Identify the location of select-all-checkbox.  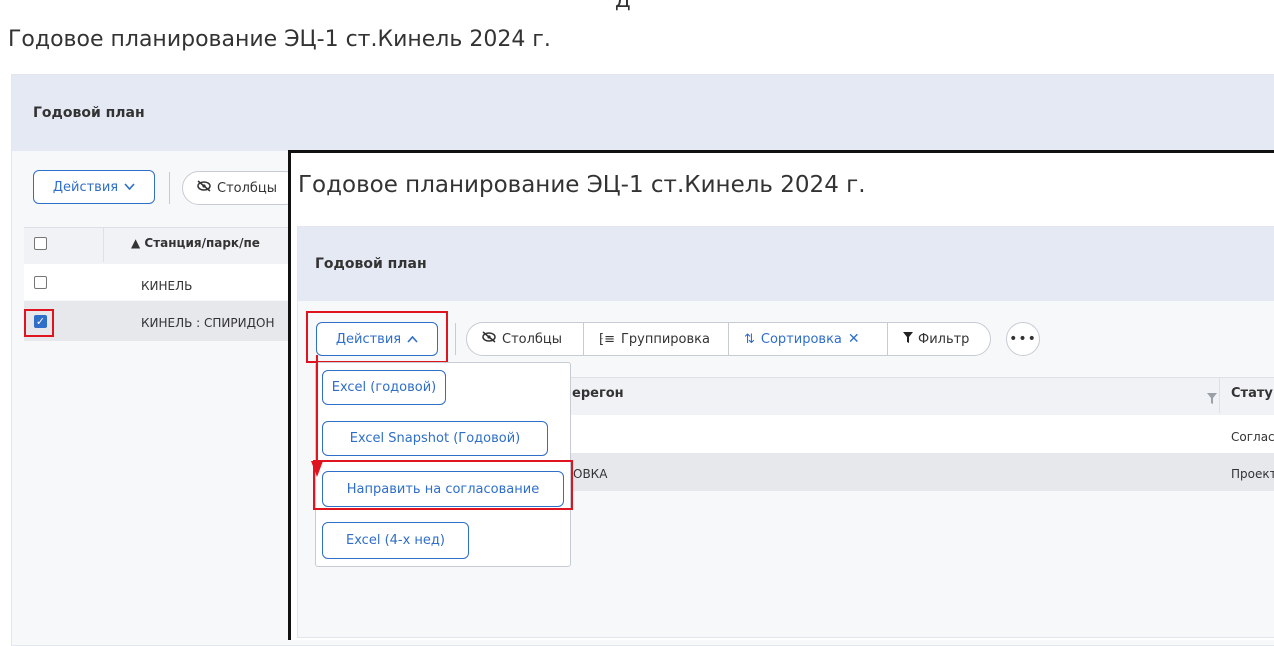
(40, 243).